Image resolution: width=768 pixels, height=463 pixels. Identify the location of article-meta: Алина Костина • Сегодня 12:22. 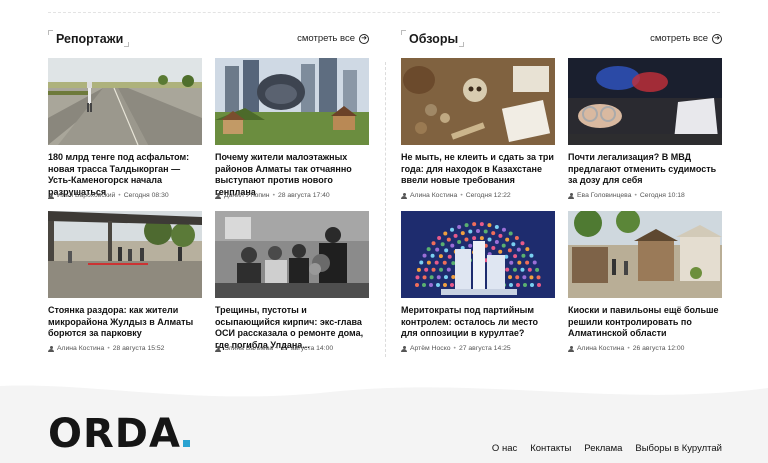
(478, 195).